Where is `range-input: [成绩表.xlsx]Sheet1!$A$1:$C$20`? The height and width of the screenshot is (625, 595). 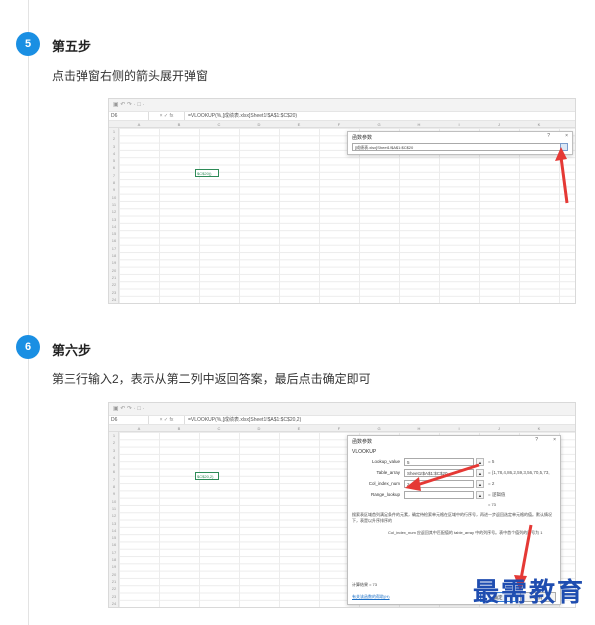
range-input: [成绩表.xlsx]Sheet1!$A$1:$C$20 is located at coordinates (460, 147).